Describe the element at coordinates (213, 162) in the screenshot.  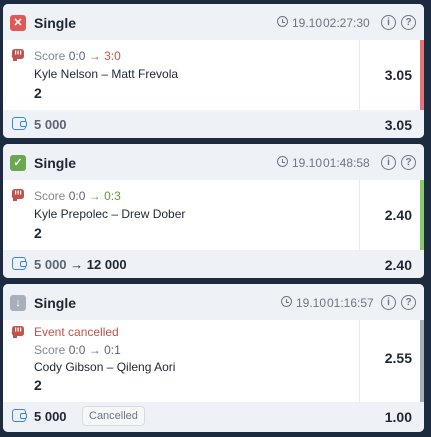
I see `bet-card-header: ✓ Single 19.10 01:48:58 i ?` at that location.